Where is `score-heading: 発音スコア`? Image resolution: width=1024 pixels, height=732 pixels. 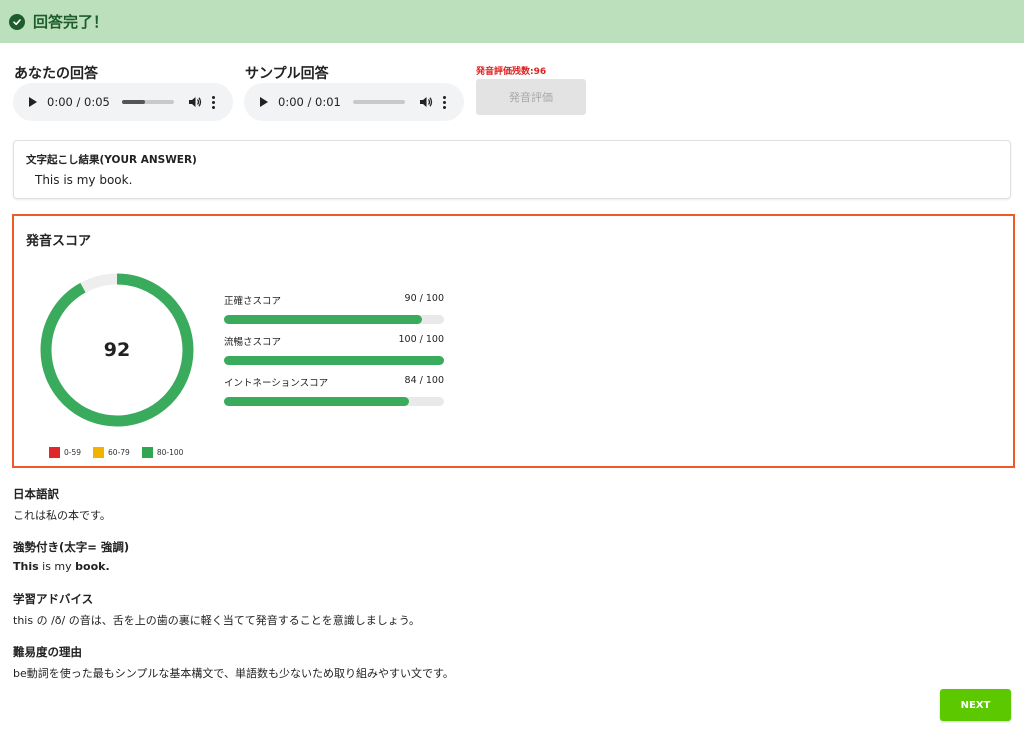
score-heading: 発音スコア is located at coordinates (59, 241).